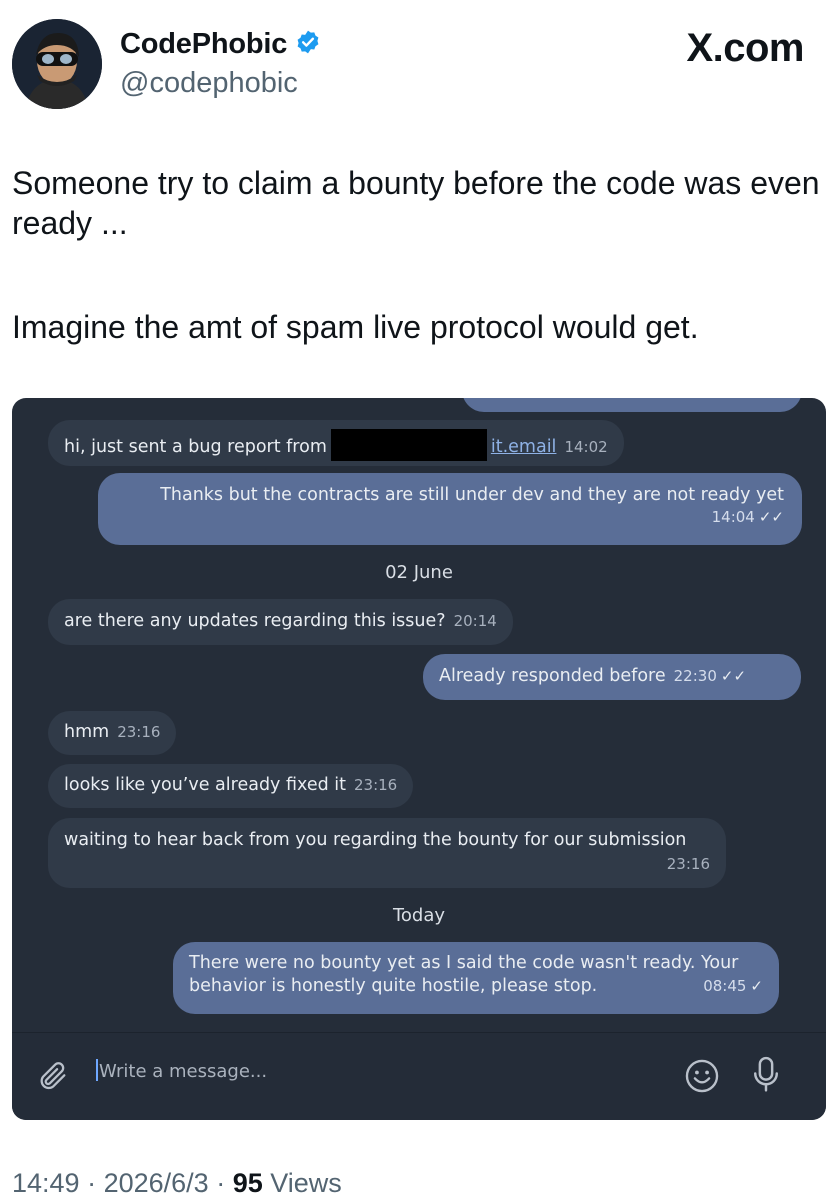 The width and height of the screenshot is (838, 1200). Describe the element at coordinates (745, 48) in the screenshot. I see `site-label: X.com` at that location.